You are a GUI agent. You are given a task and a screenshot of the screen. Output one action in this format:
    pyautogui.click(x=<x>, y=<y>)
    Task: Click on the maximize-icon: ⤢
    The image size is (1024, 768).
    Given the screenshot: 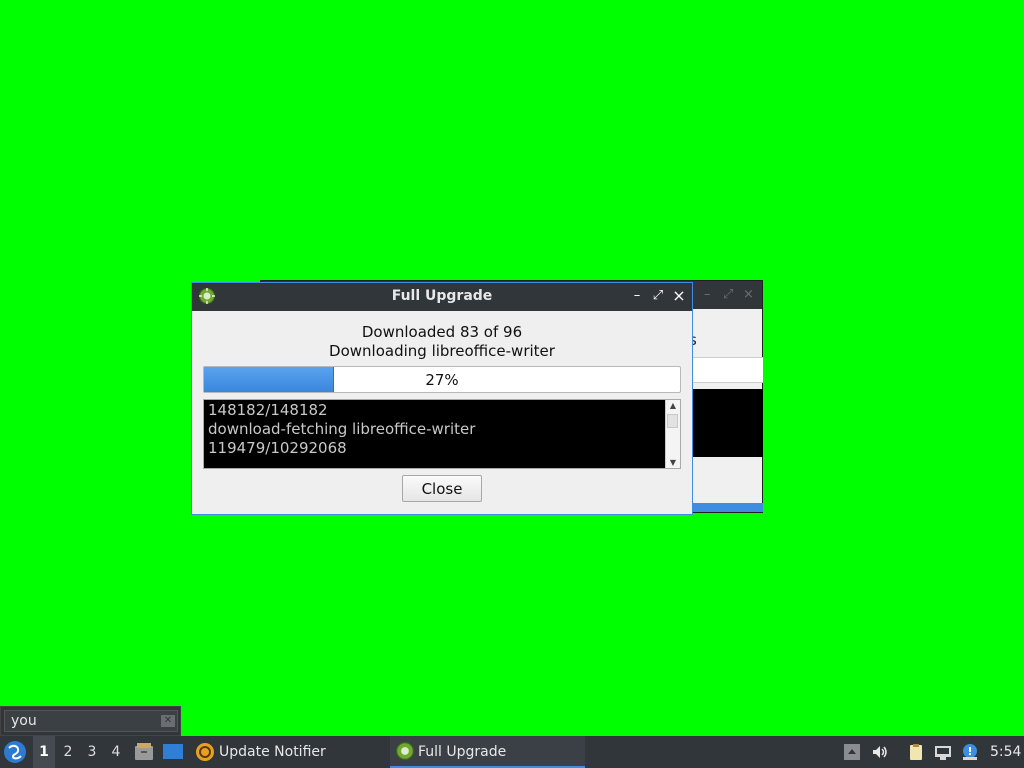 What is the action you would take?
    pyautogui.click(x=728, y=294)
    